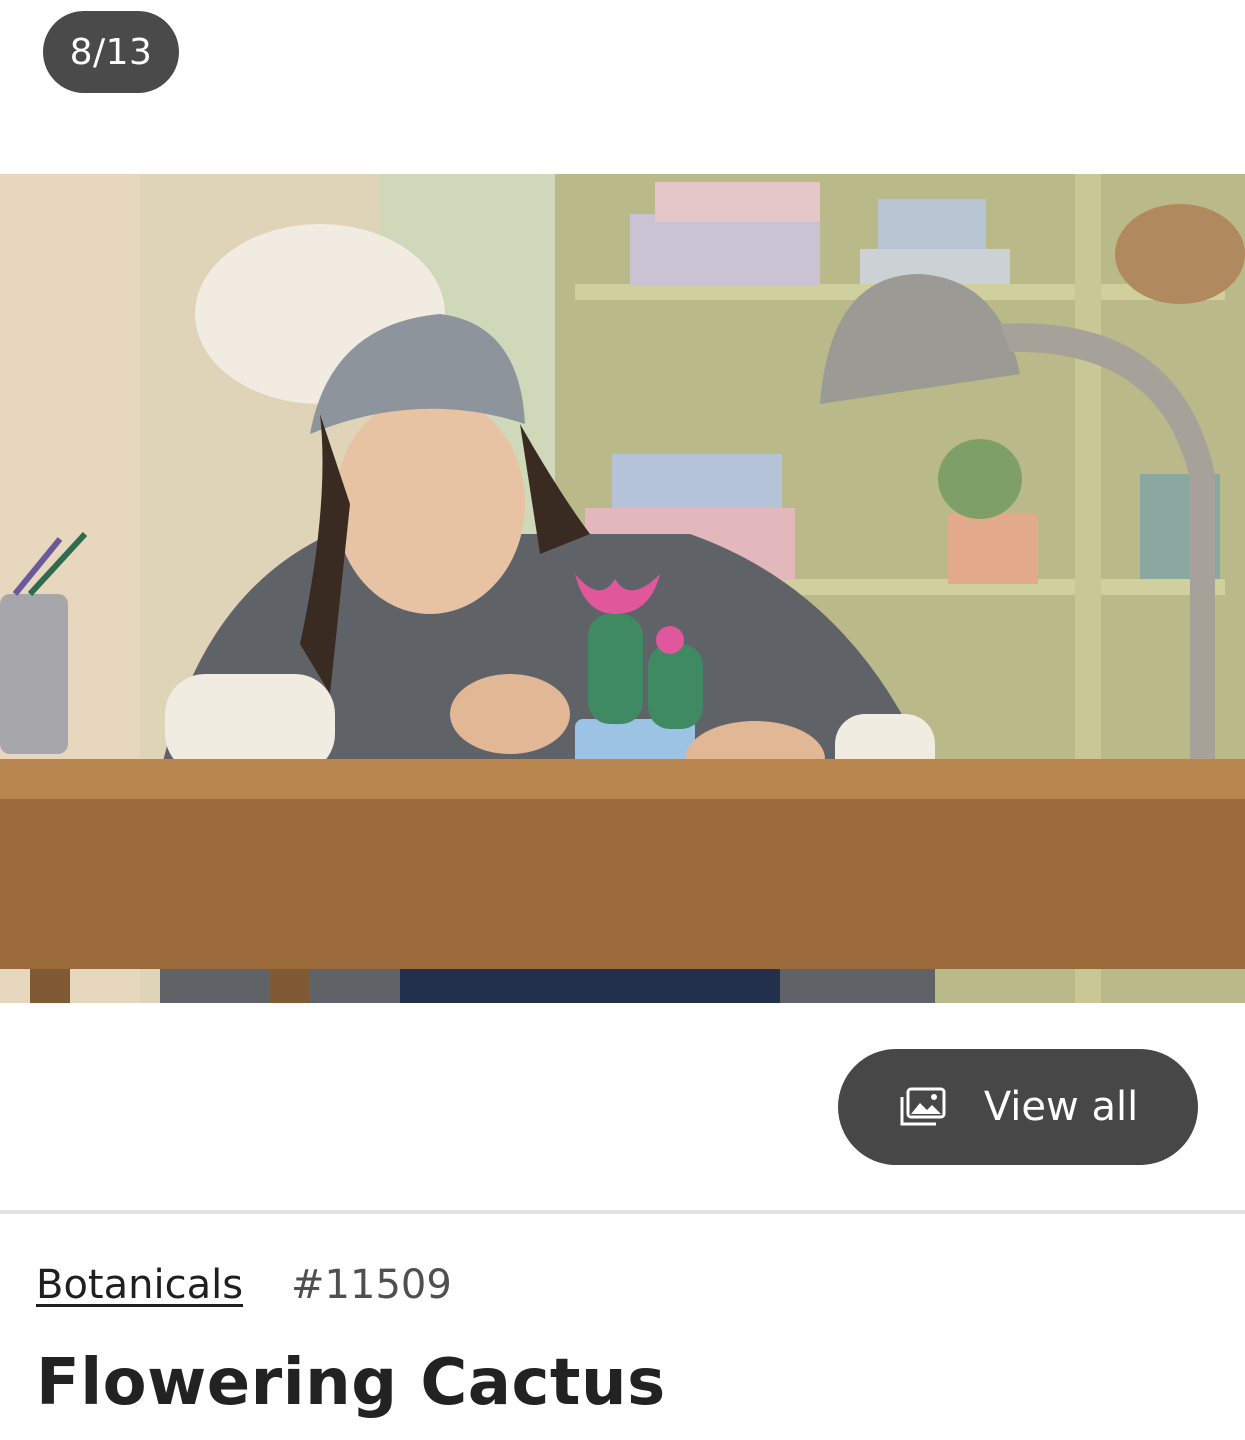  What do you see at coordinates (351, 1383) in the screenshot?
I see `product-title: Flowering Cactus` at bounding box center [351, 1383].